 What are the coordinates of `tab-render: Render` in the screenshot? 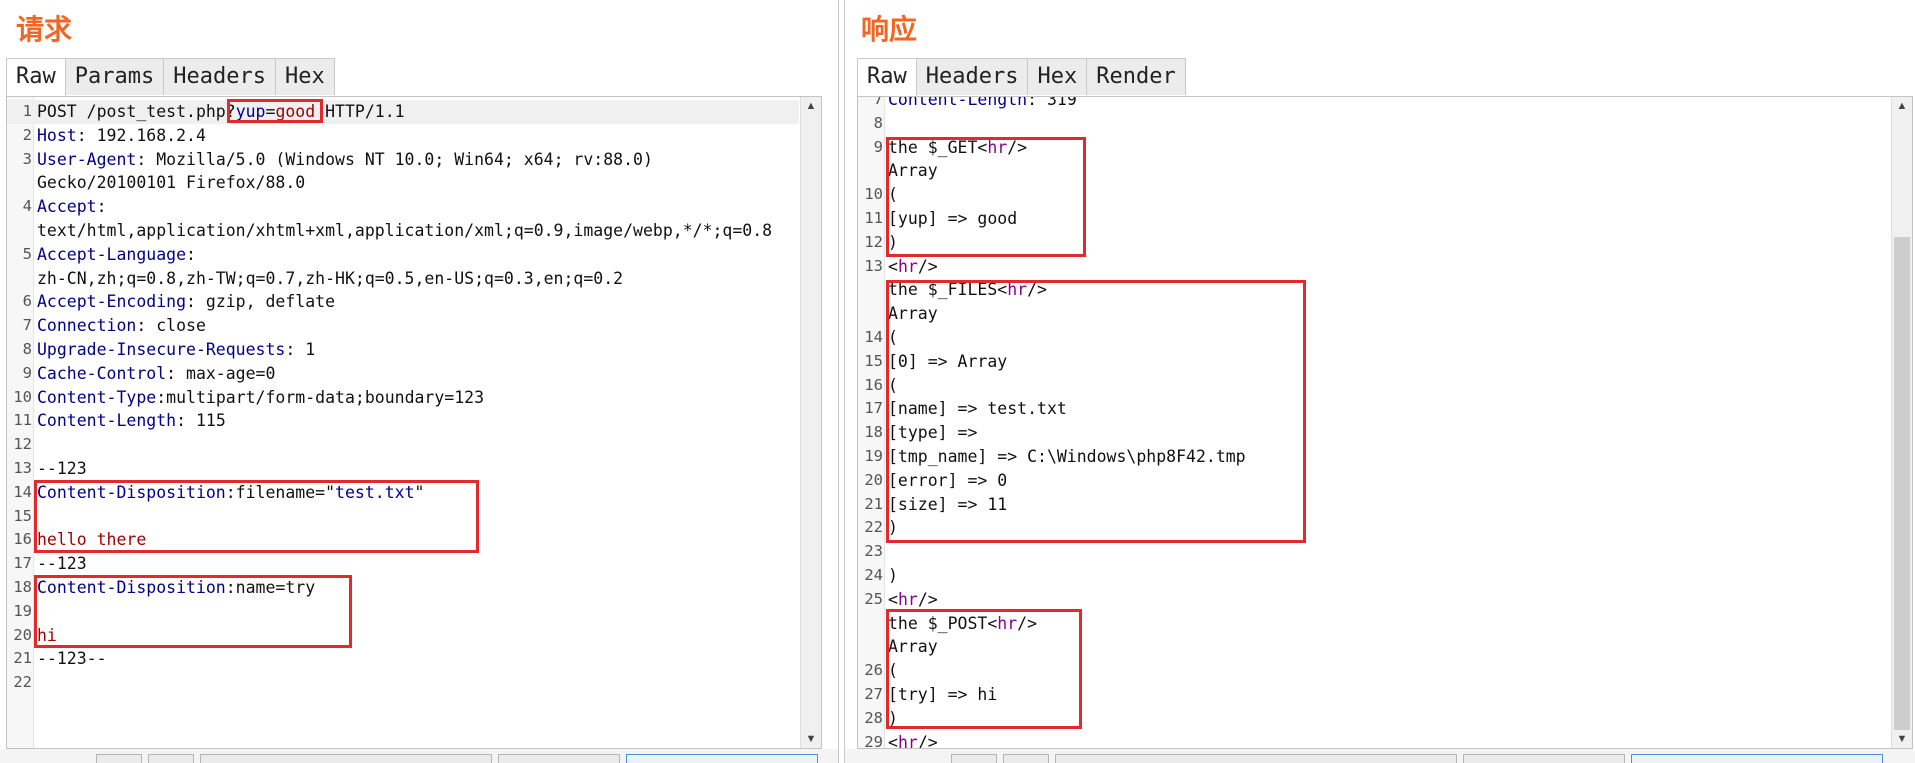 It's located at (1136, 76).